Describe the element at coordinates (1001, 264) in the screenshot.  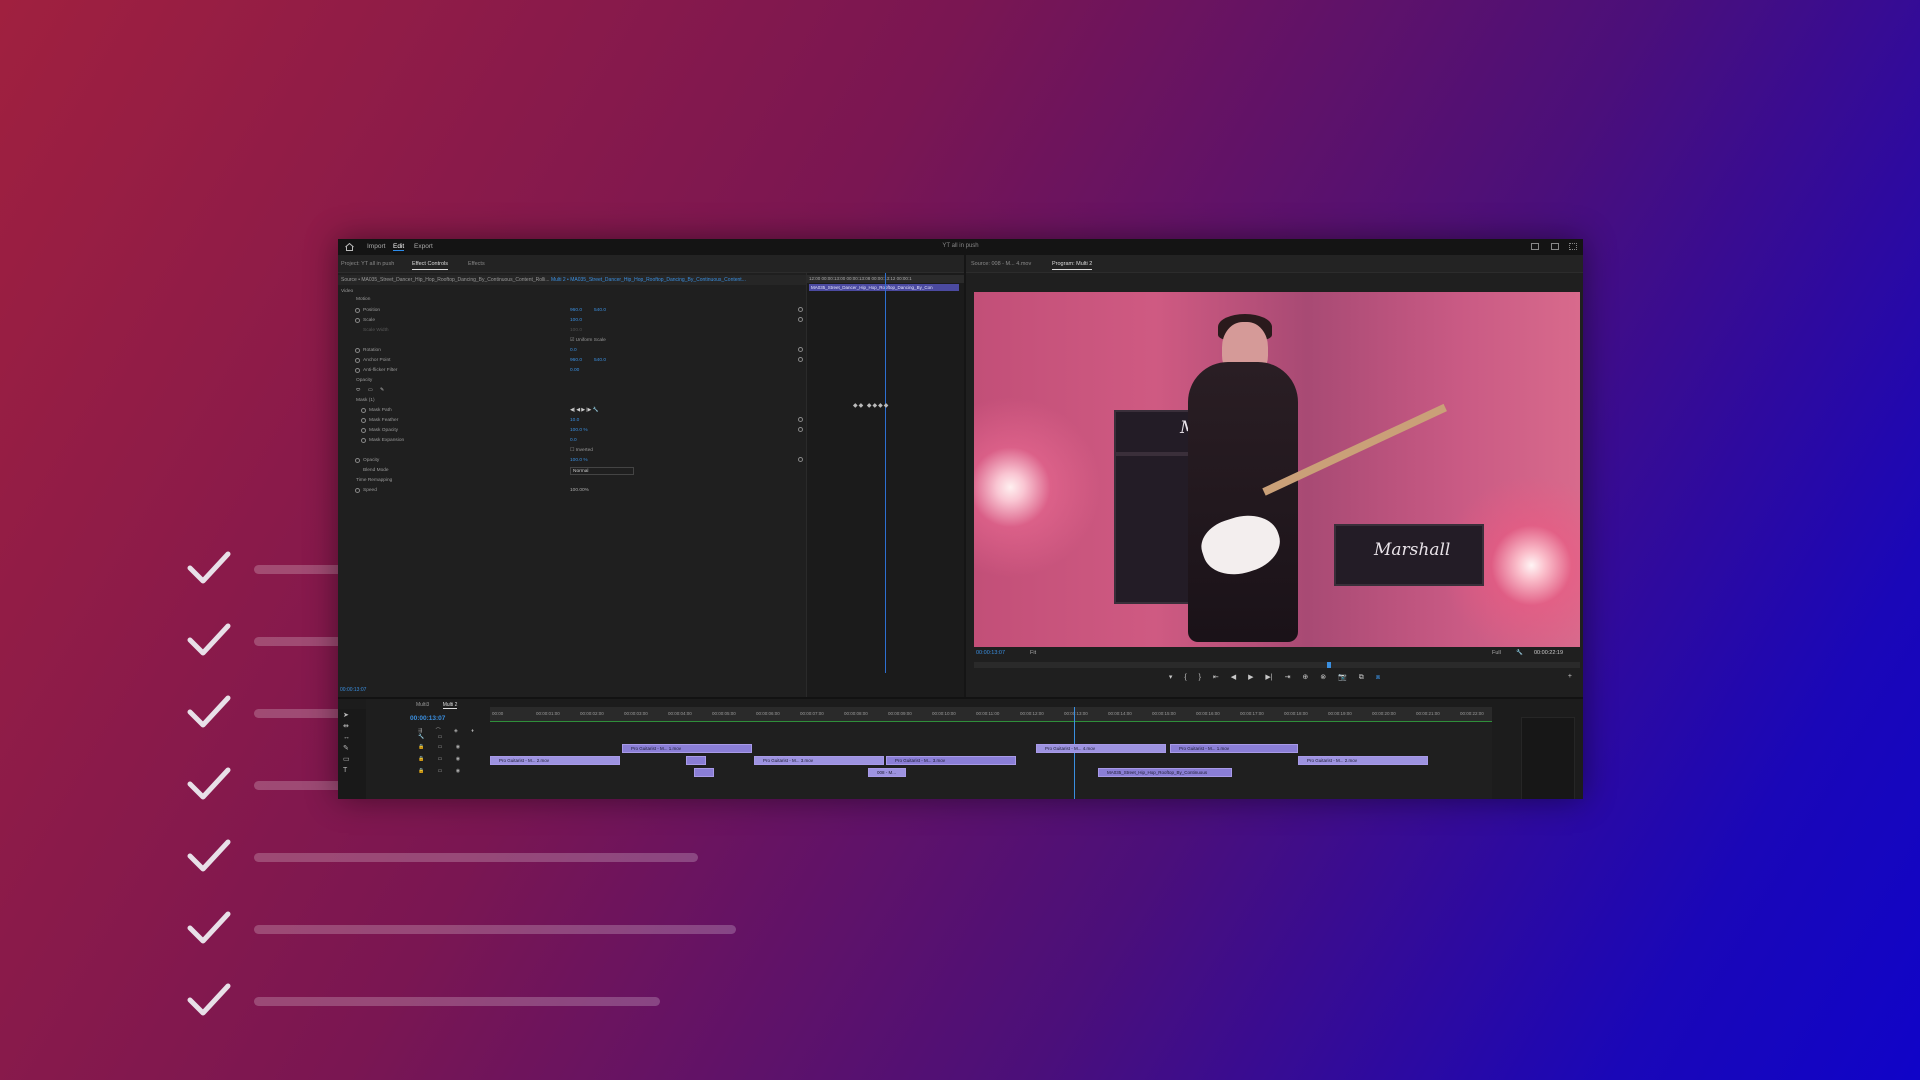
I see `tab-source: Source: 008 - M... 4.mov` at that location.